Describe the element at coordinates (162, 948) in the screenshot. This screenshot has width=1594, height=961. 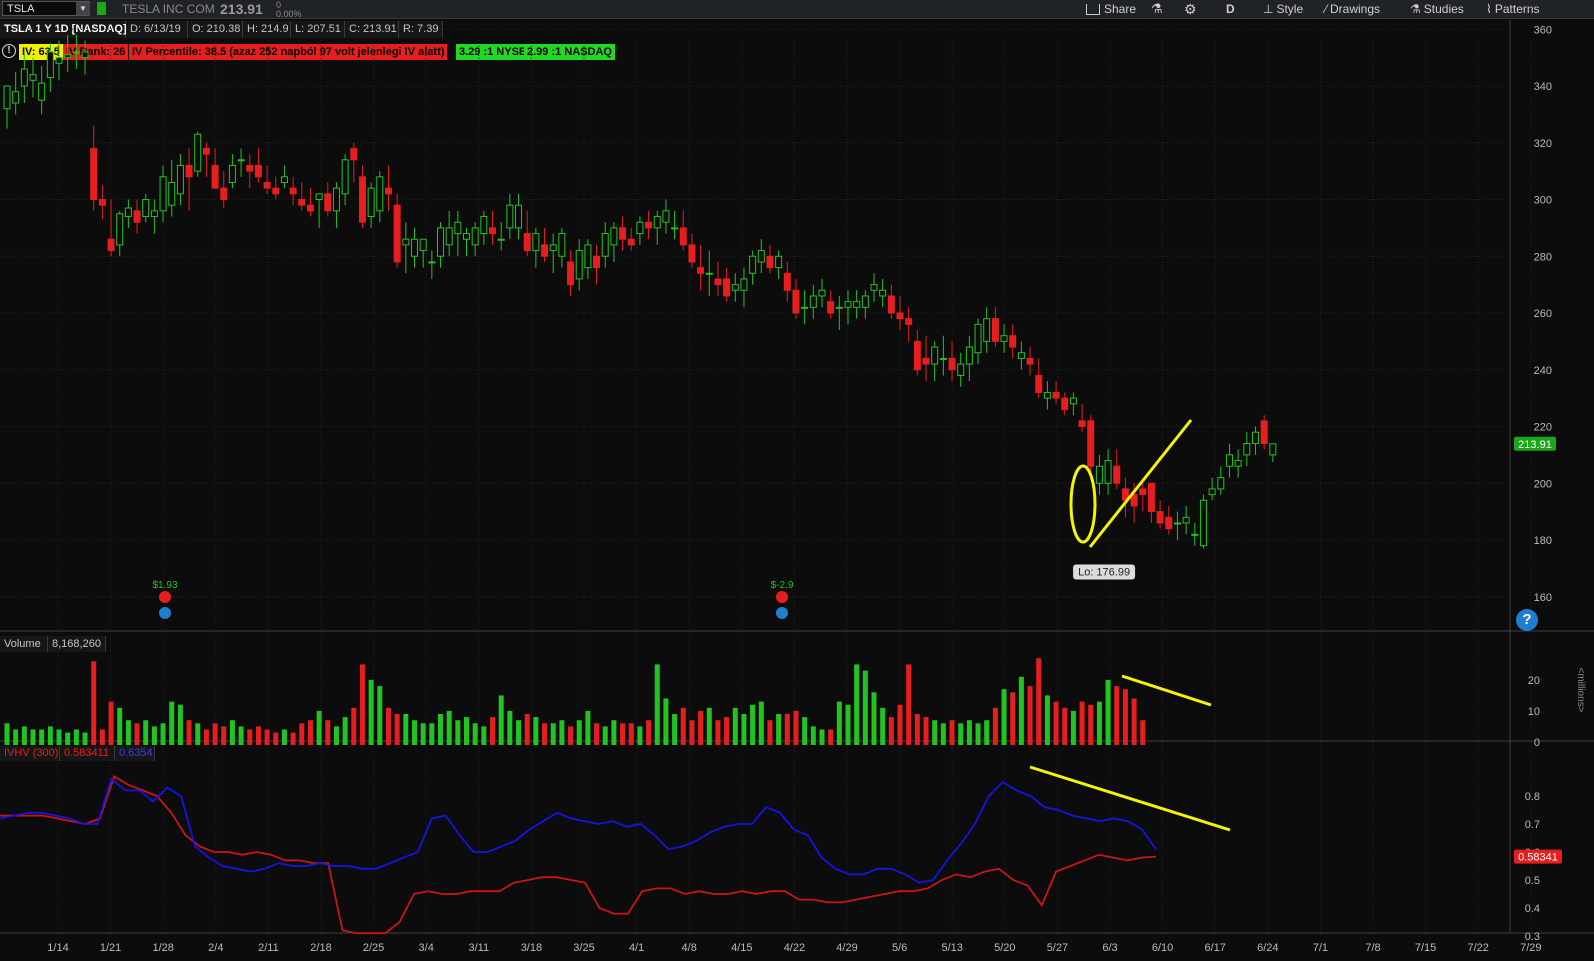
I see `x-tick-label: 1/28` at that location.